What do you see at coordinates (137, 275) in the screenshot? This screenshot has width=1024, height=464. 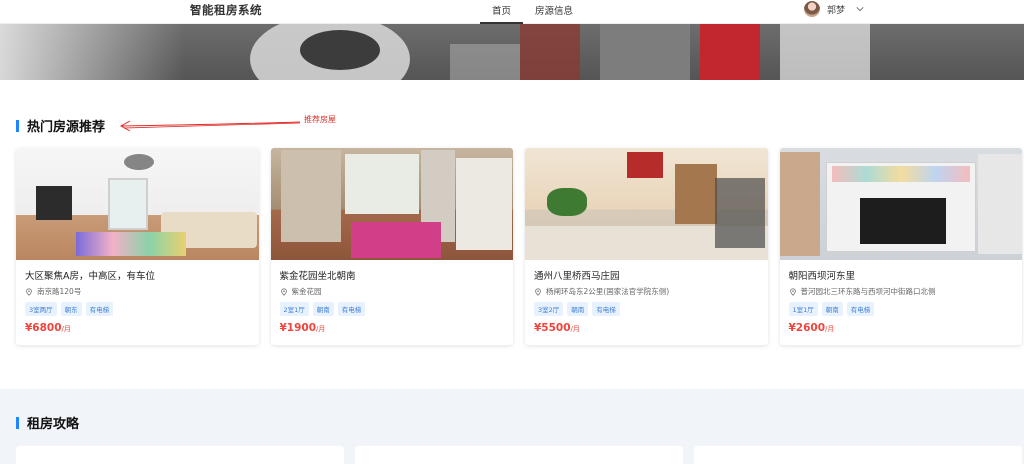 I see `listing-title: 大区聚焦A房，中高区，有车位` at bounding box center [137, 275].